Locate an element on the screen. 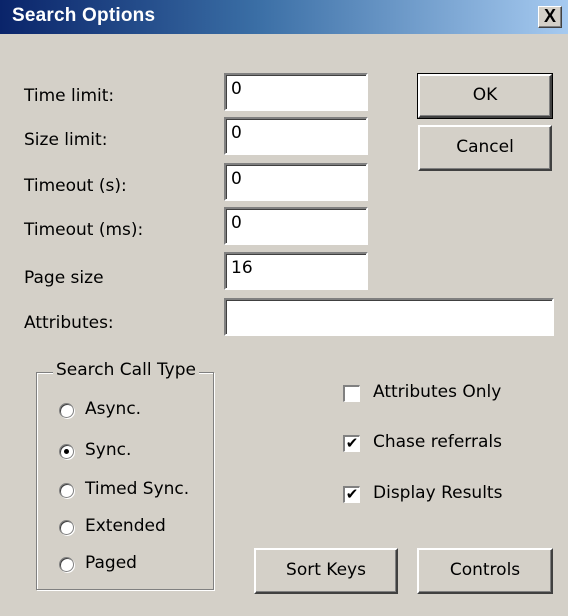  controls-button: Controls is located at coordinates (485, 571).